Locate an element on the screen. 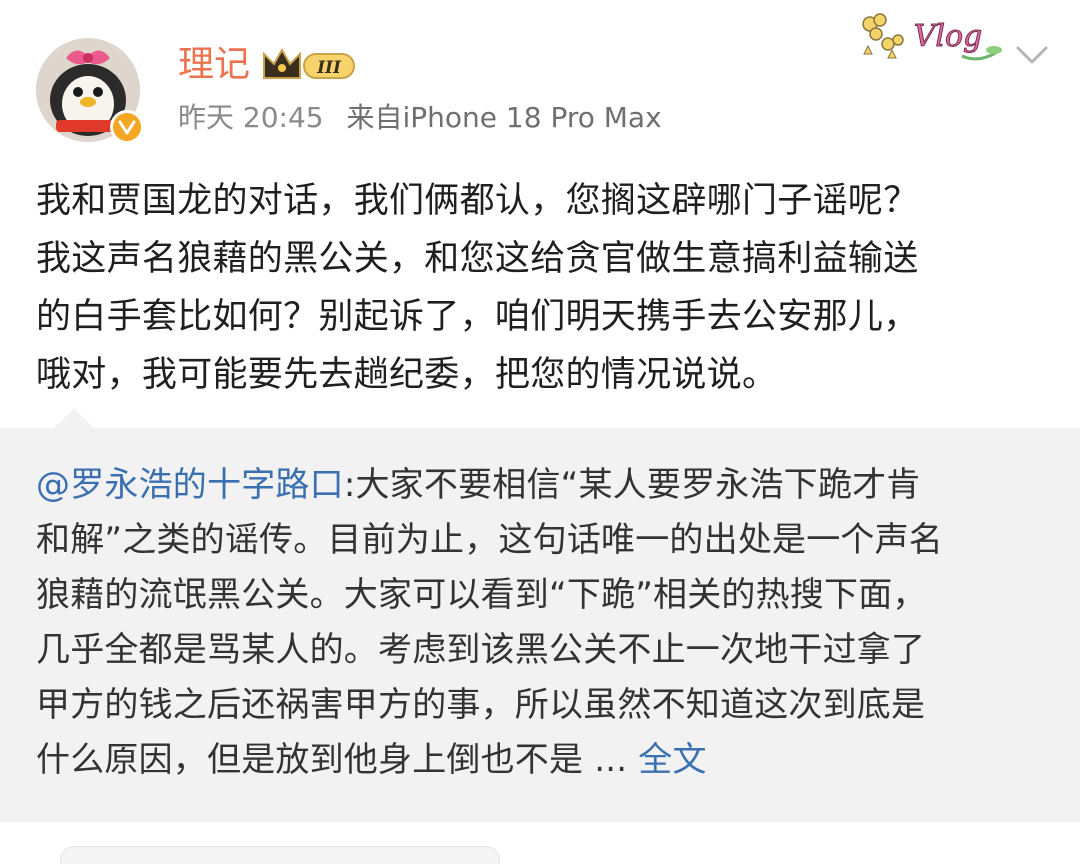 The height and width of the screenshot is (864, 1080). post-line: 我这声名狼藉的黑公关，和您这给贪官做生意搞利益输送 is located at coordinates (477, 259).